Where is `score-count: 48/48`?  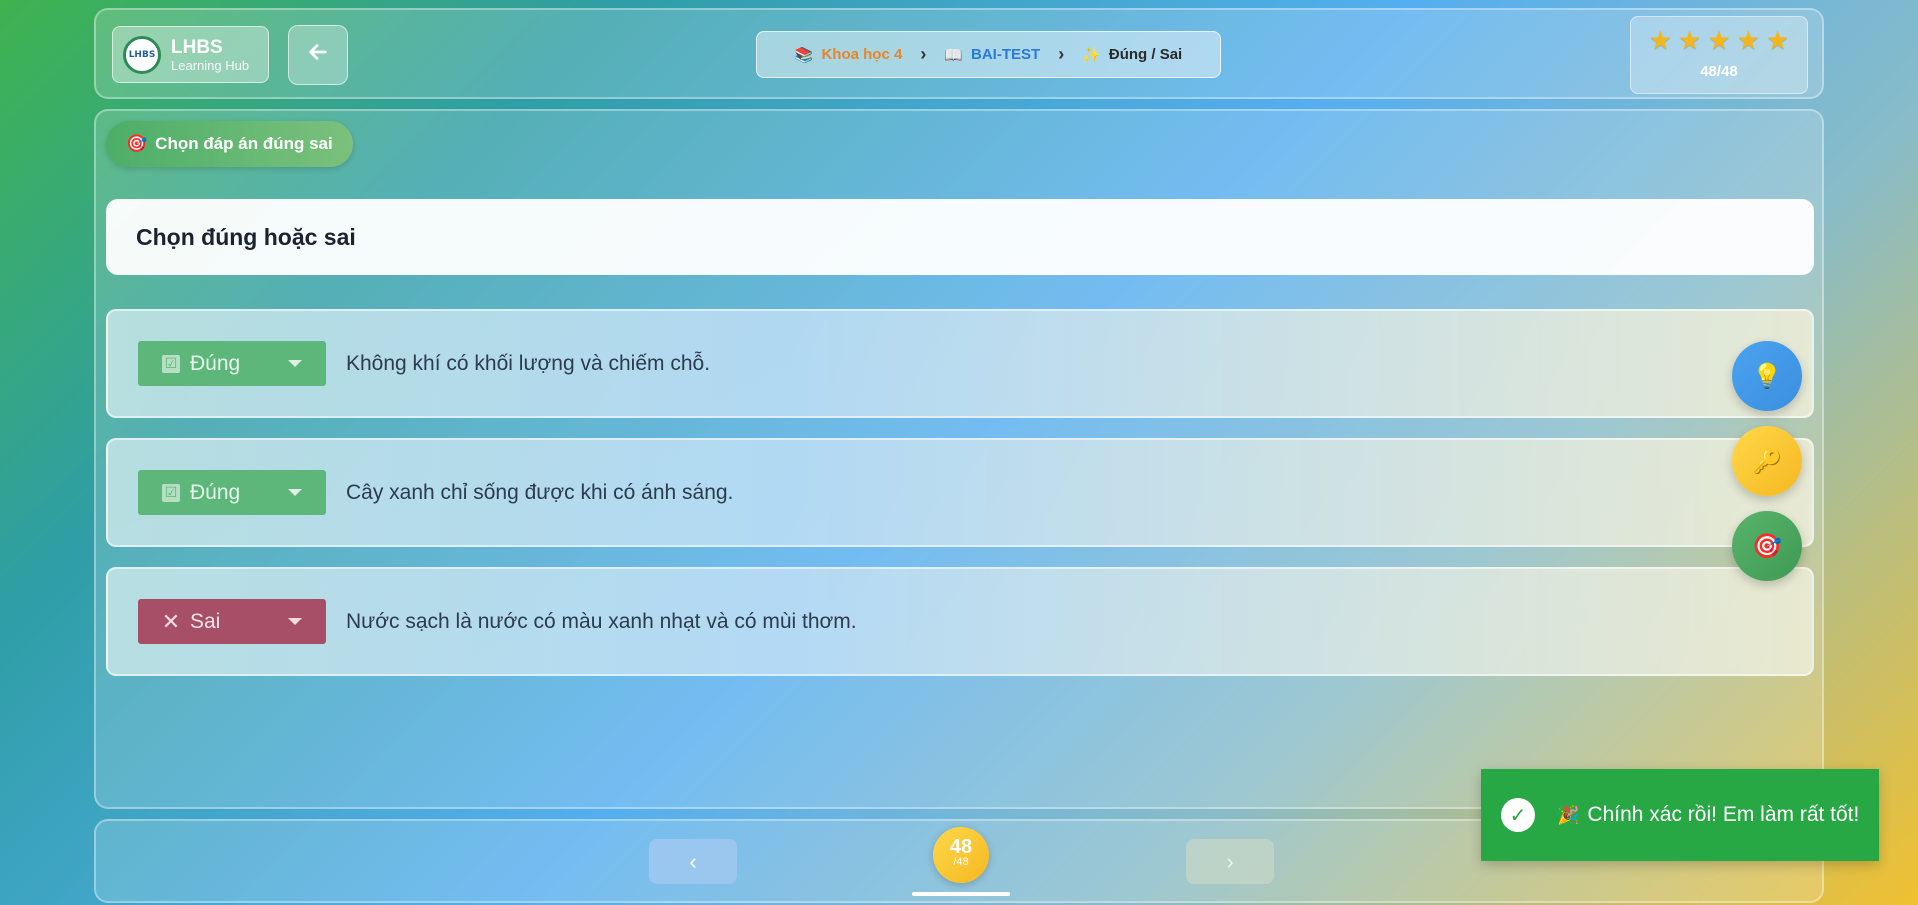
score-count: 48/48 is located at coordinates (1719, 71).